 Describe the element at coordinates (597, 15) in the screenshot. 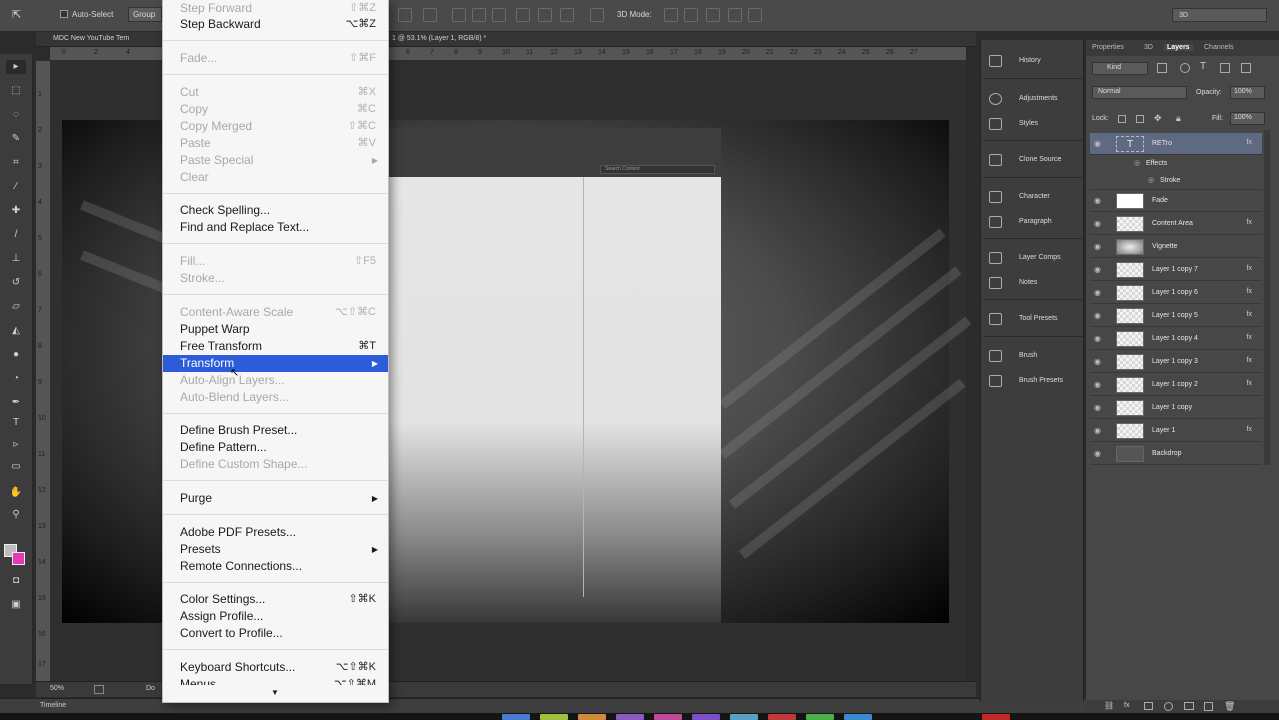

I see `auto-align-button` at that location.